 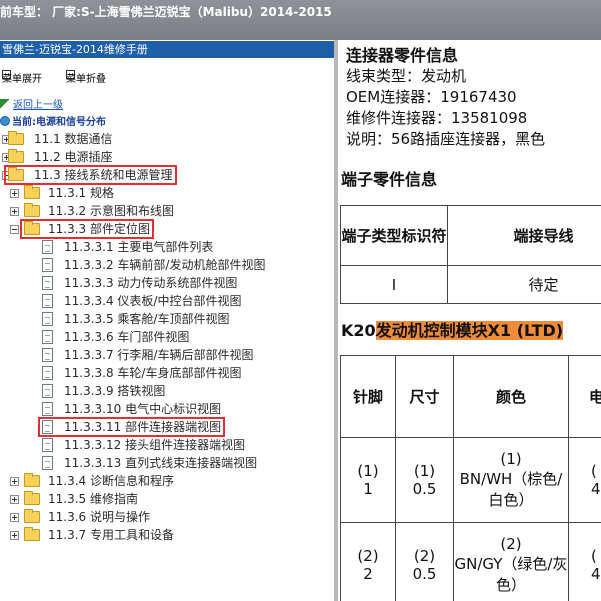 What do you see at coordinates (81, 193) in the screenshot?
I see `tree-item-label: 11.3.1 规格` at bounding box center [81, 193].